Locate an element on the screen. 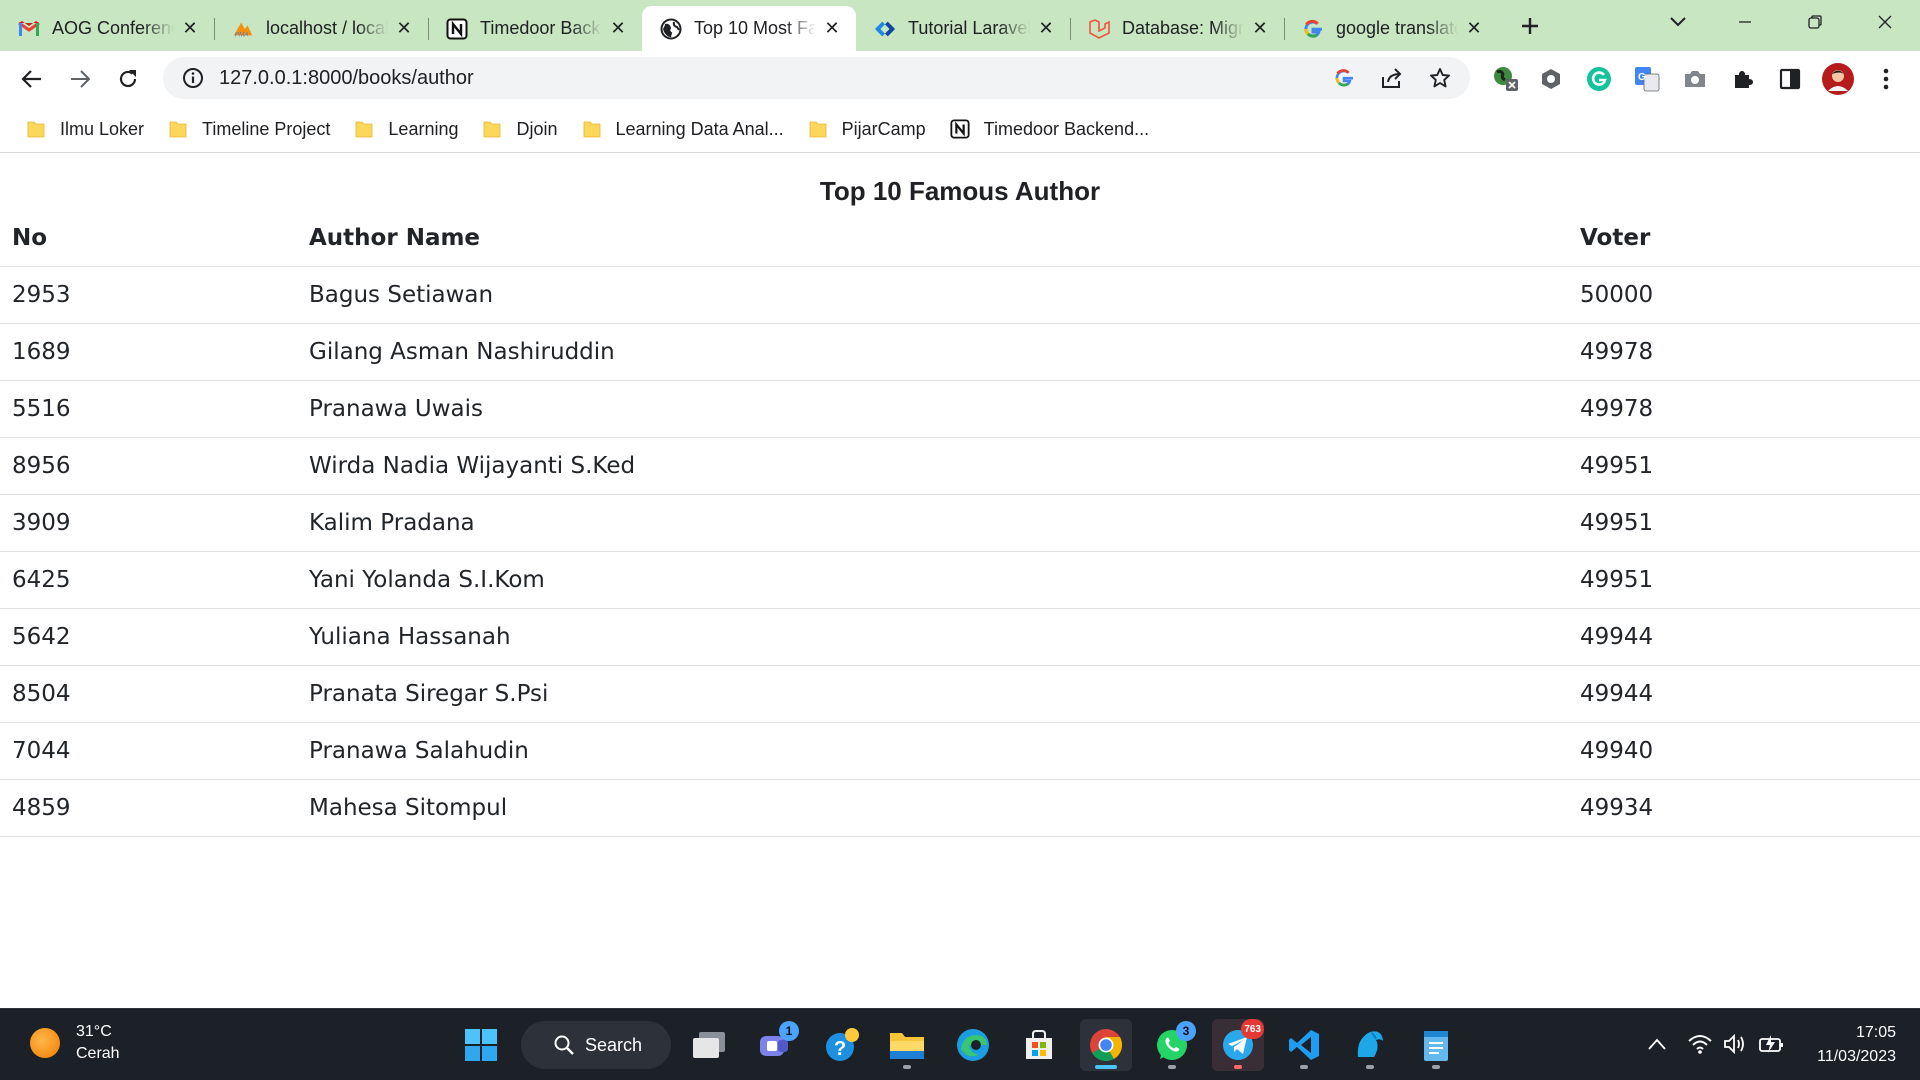 The width and height of the screenshot is (1920, 1080). chevron-down-icon is located at coordinates (1678, 22).